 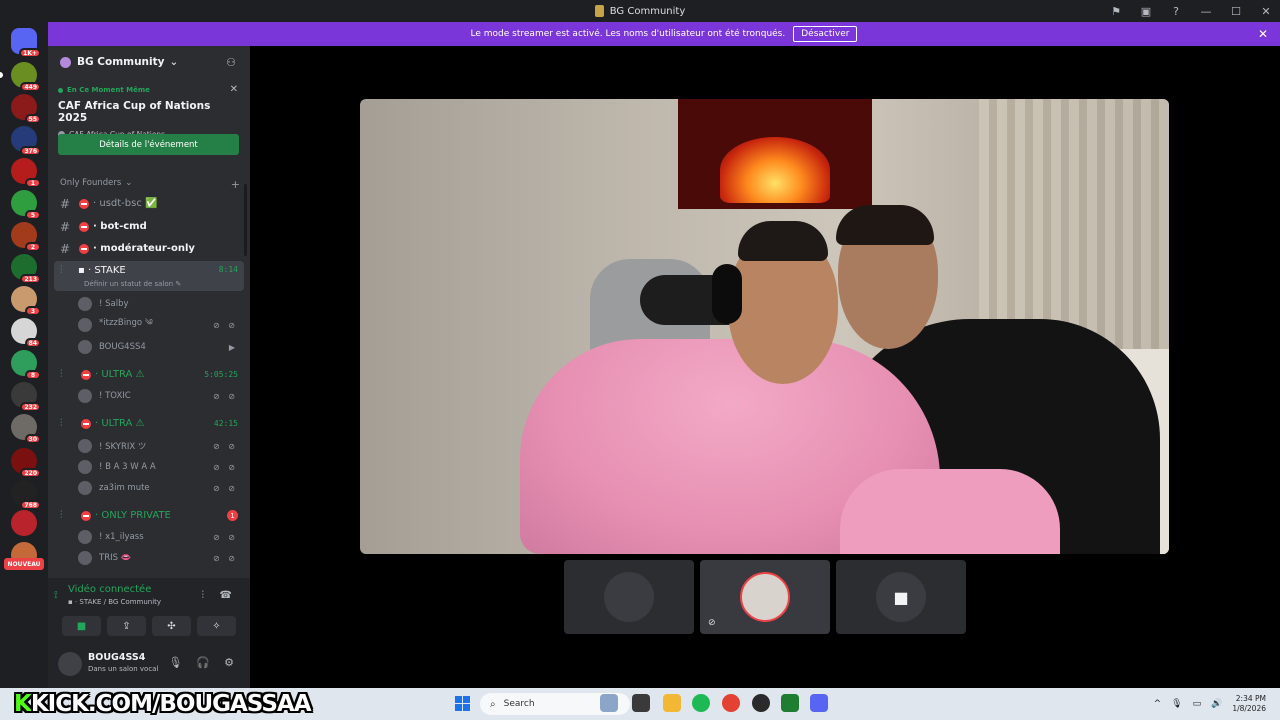 I want to click on voice-user: za3im mute ⊘ ⊘, so click(x=160, y=488).